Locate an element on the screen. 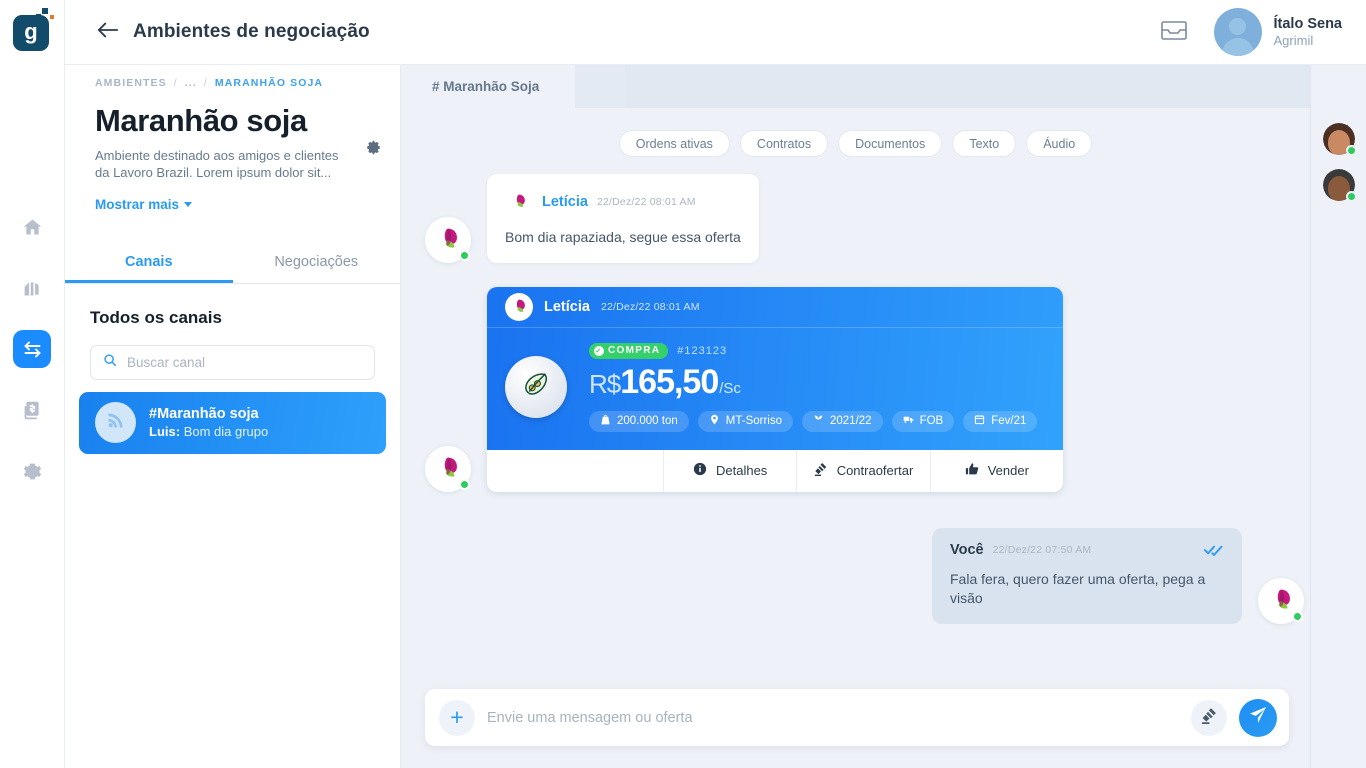 The height and width of the screenshot is (768, 1366). gavel-icon is located at coordinates (1209, 718).